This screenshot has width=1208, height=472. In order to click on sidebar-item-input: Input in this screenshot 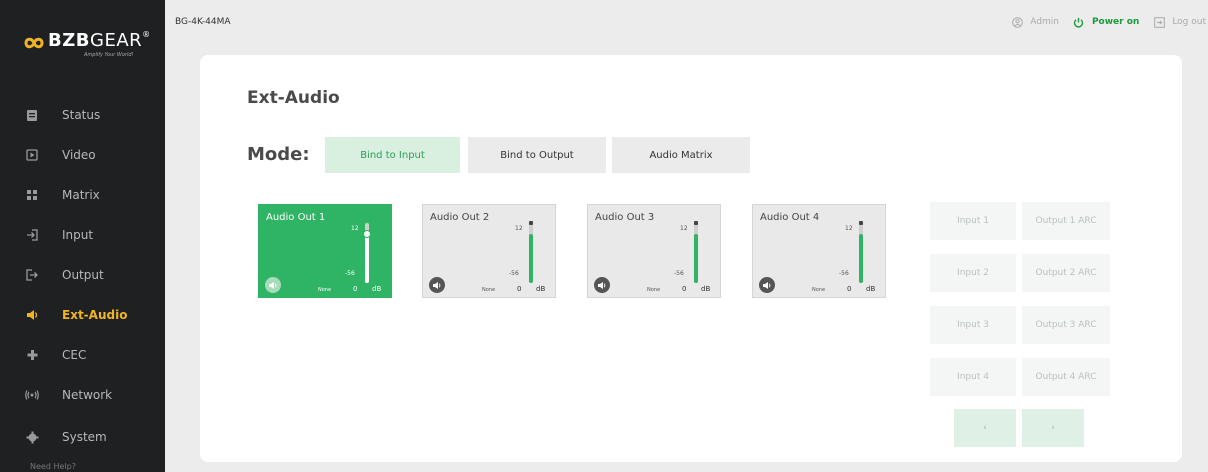, I will do `click(82, 235)`.